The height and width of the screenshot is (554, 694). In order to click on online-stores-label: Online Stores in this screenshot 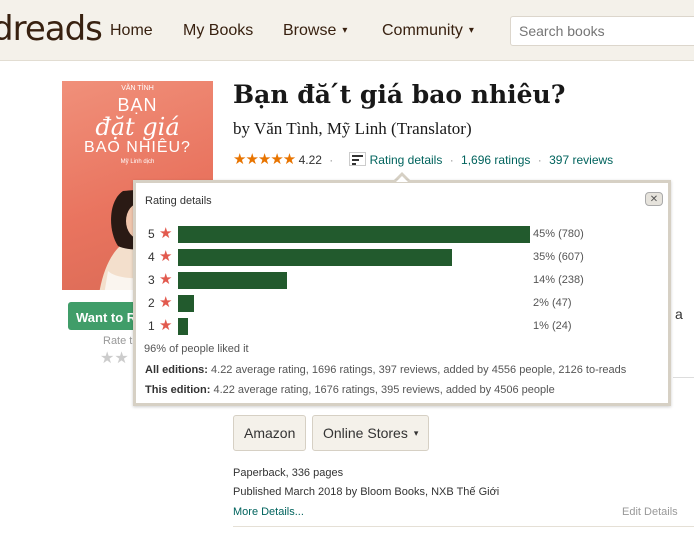, I will do `click(365, 433)`.